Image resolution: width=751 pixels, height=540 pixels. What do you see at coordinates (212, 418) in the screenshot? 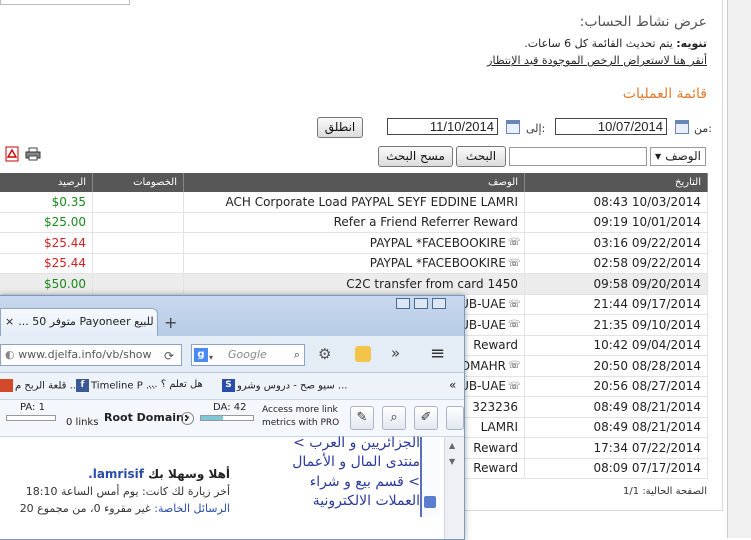
I see `da-meter-fill` at bounding box center [212, 418].